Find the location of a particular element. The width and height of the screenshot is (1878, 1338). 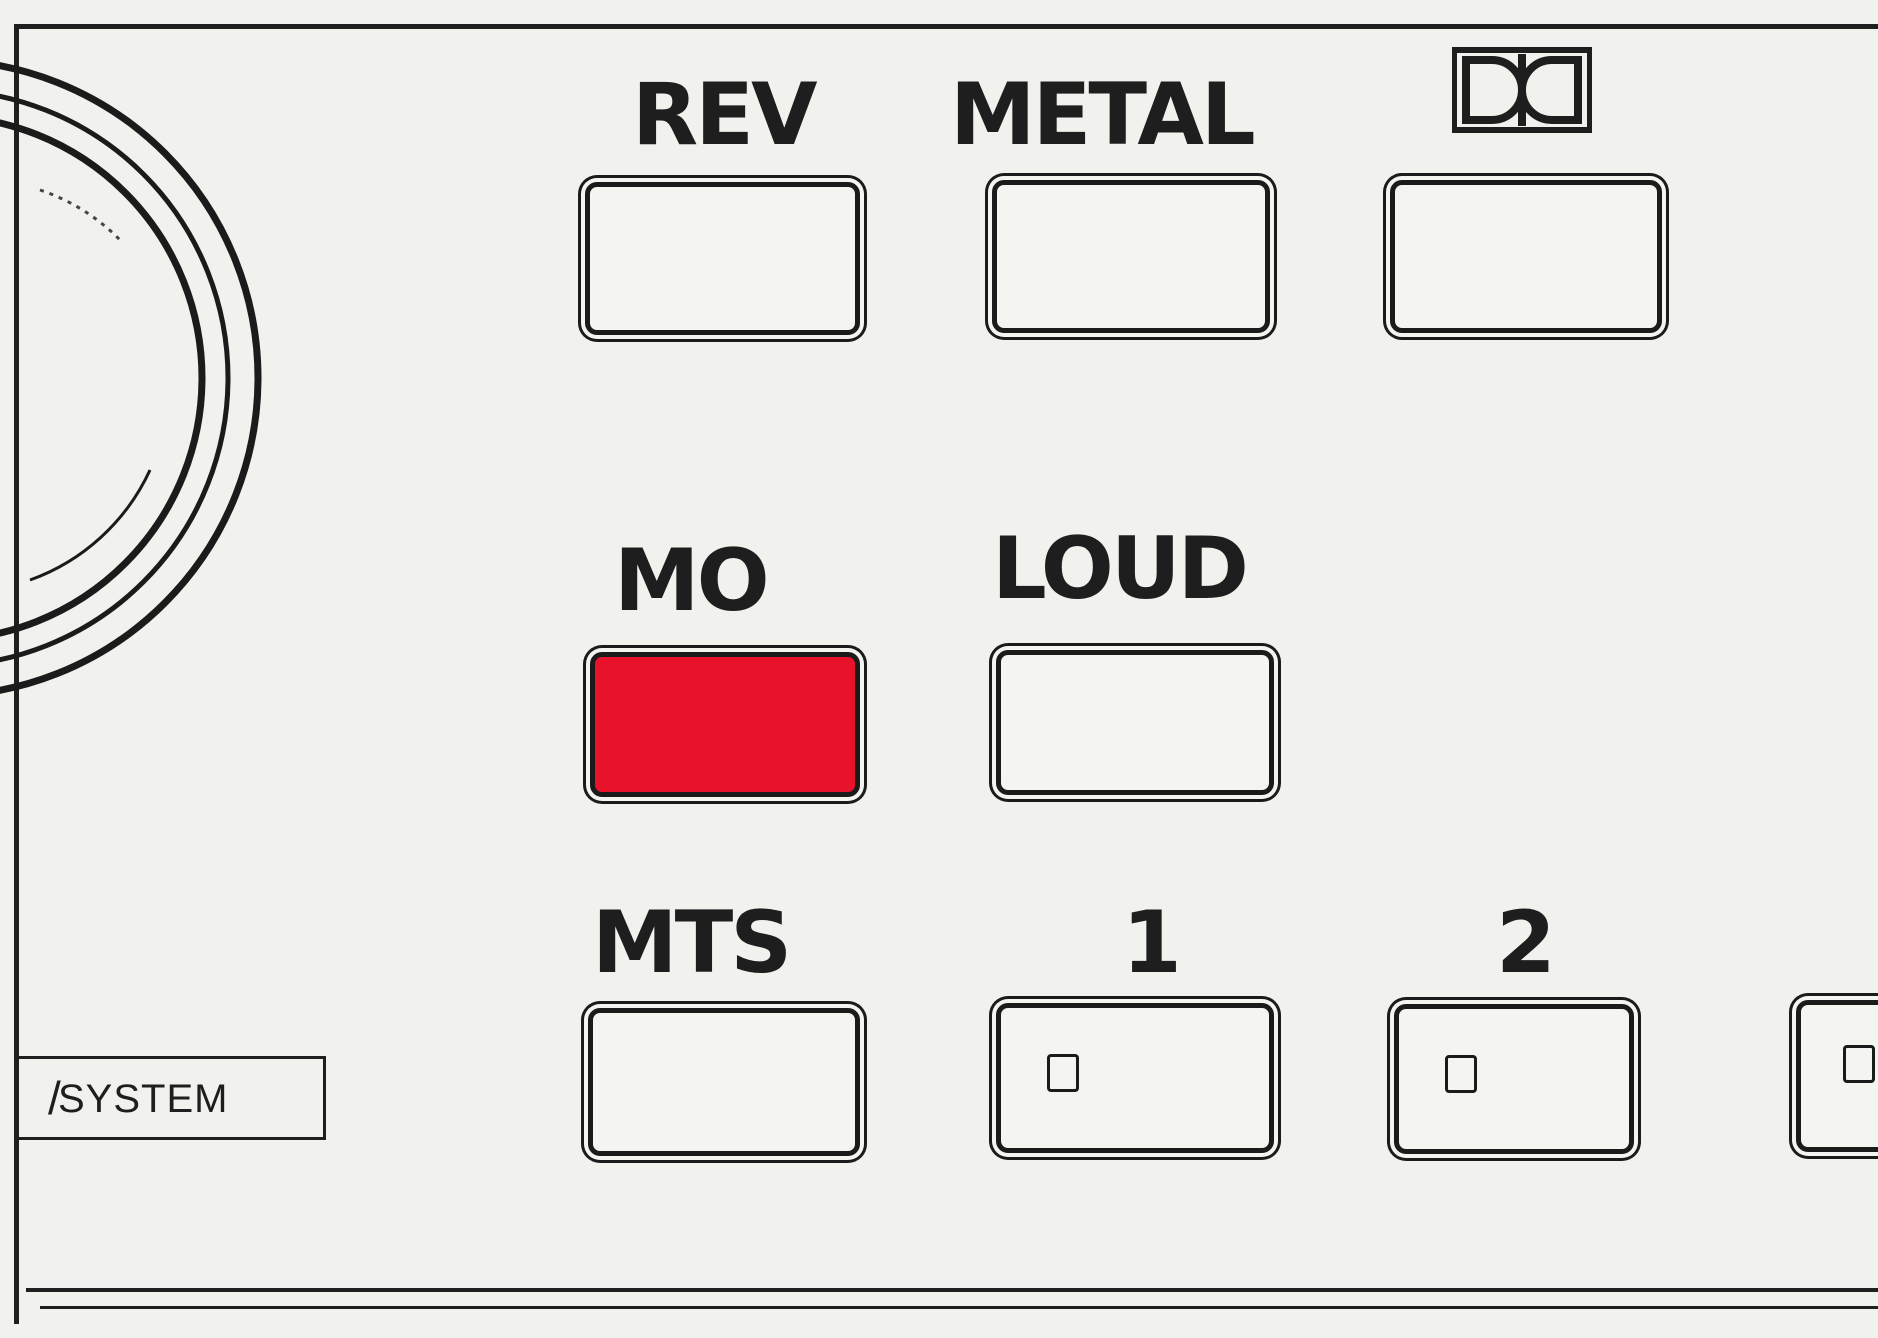

channel-2-indicator is located at coordinates (1461, 1074).